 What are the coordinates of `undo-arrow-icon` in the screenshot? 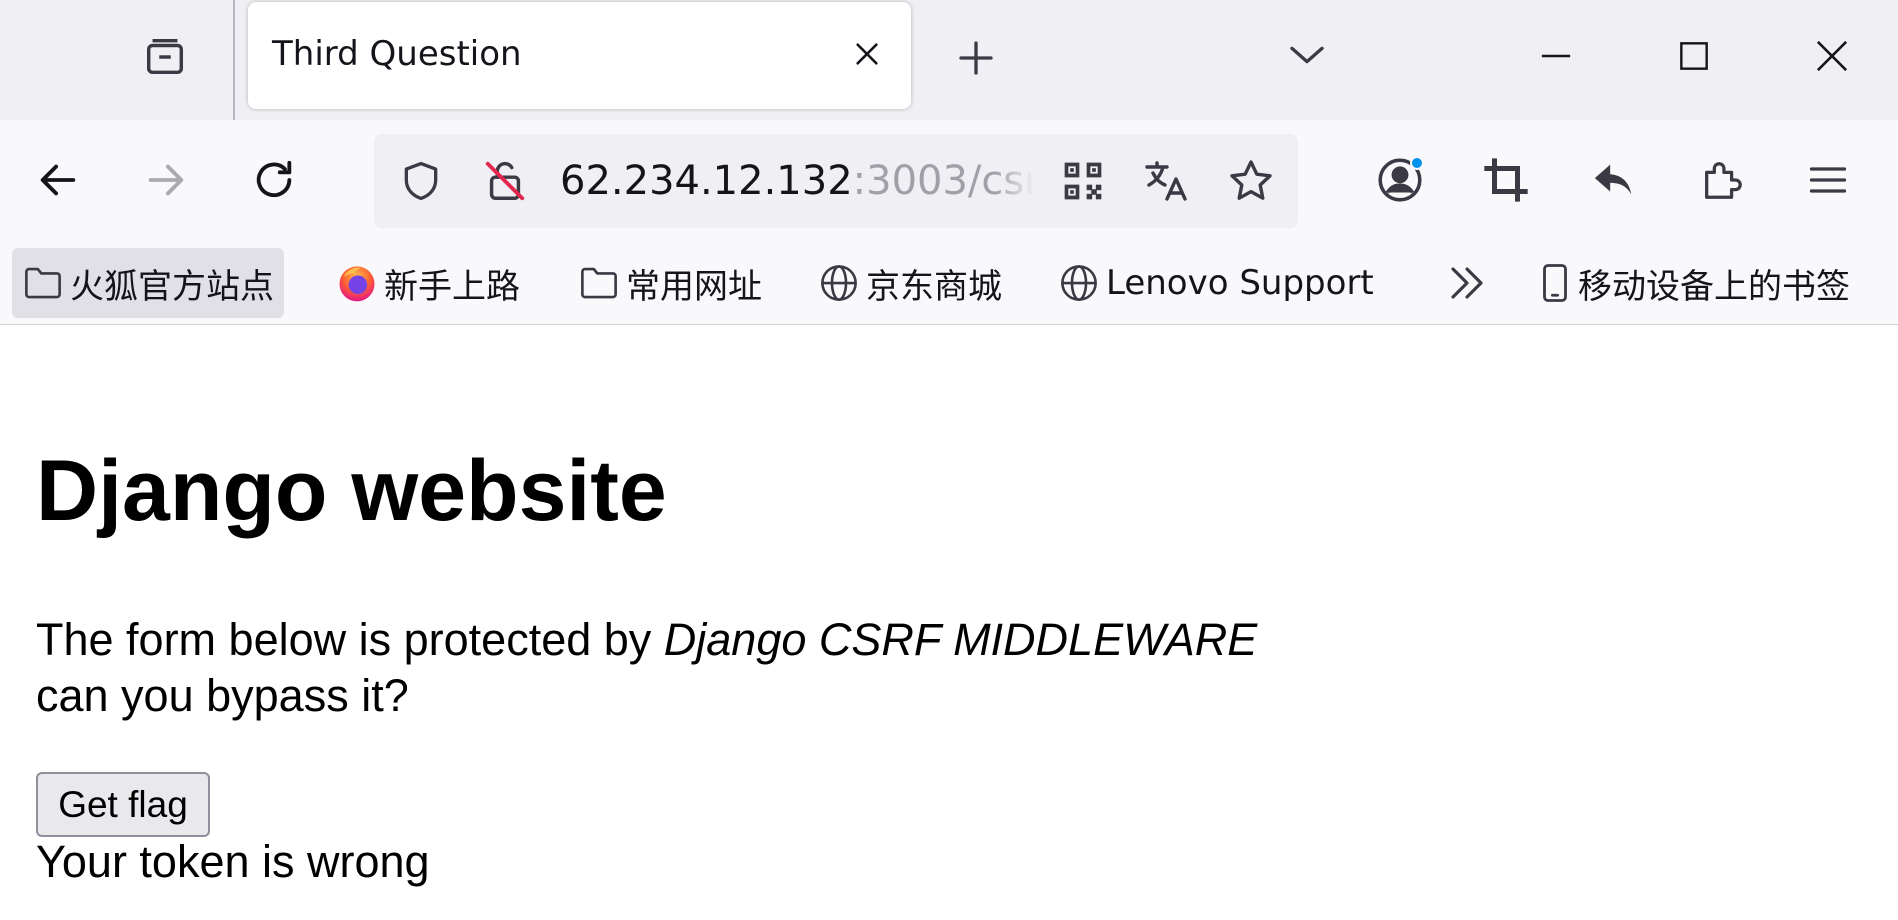 It's located at (1614, 180).